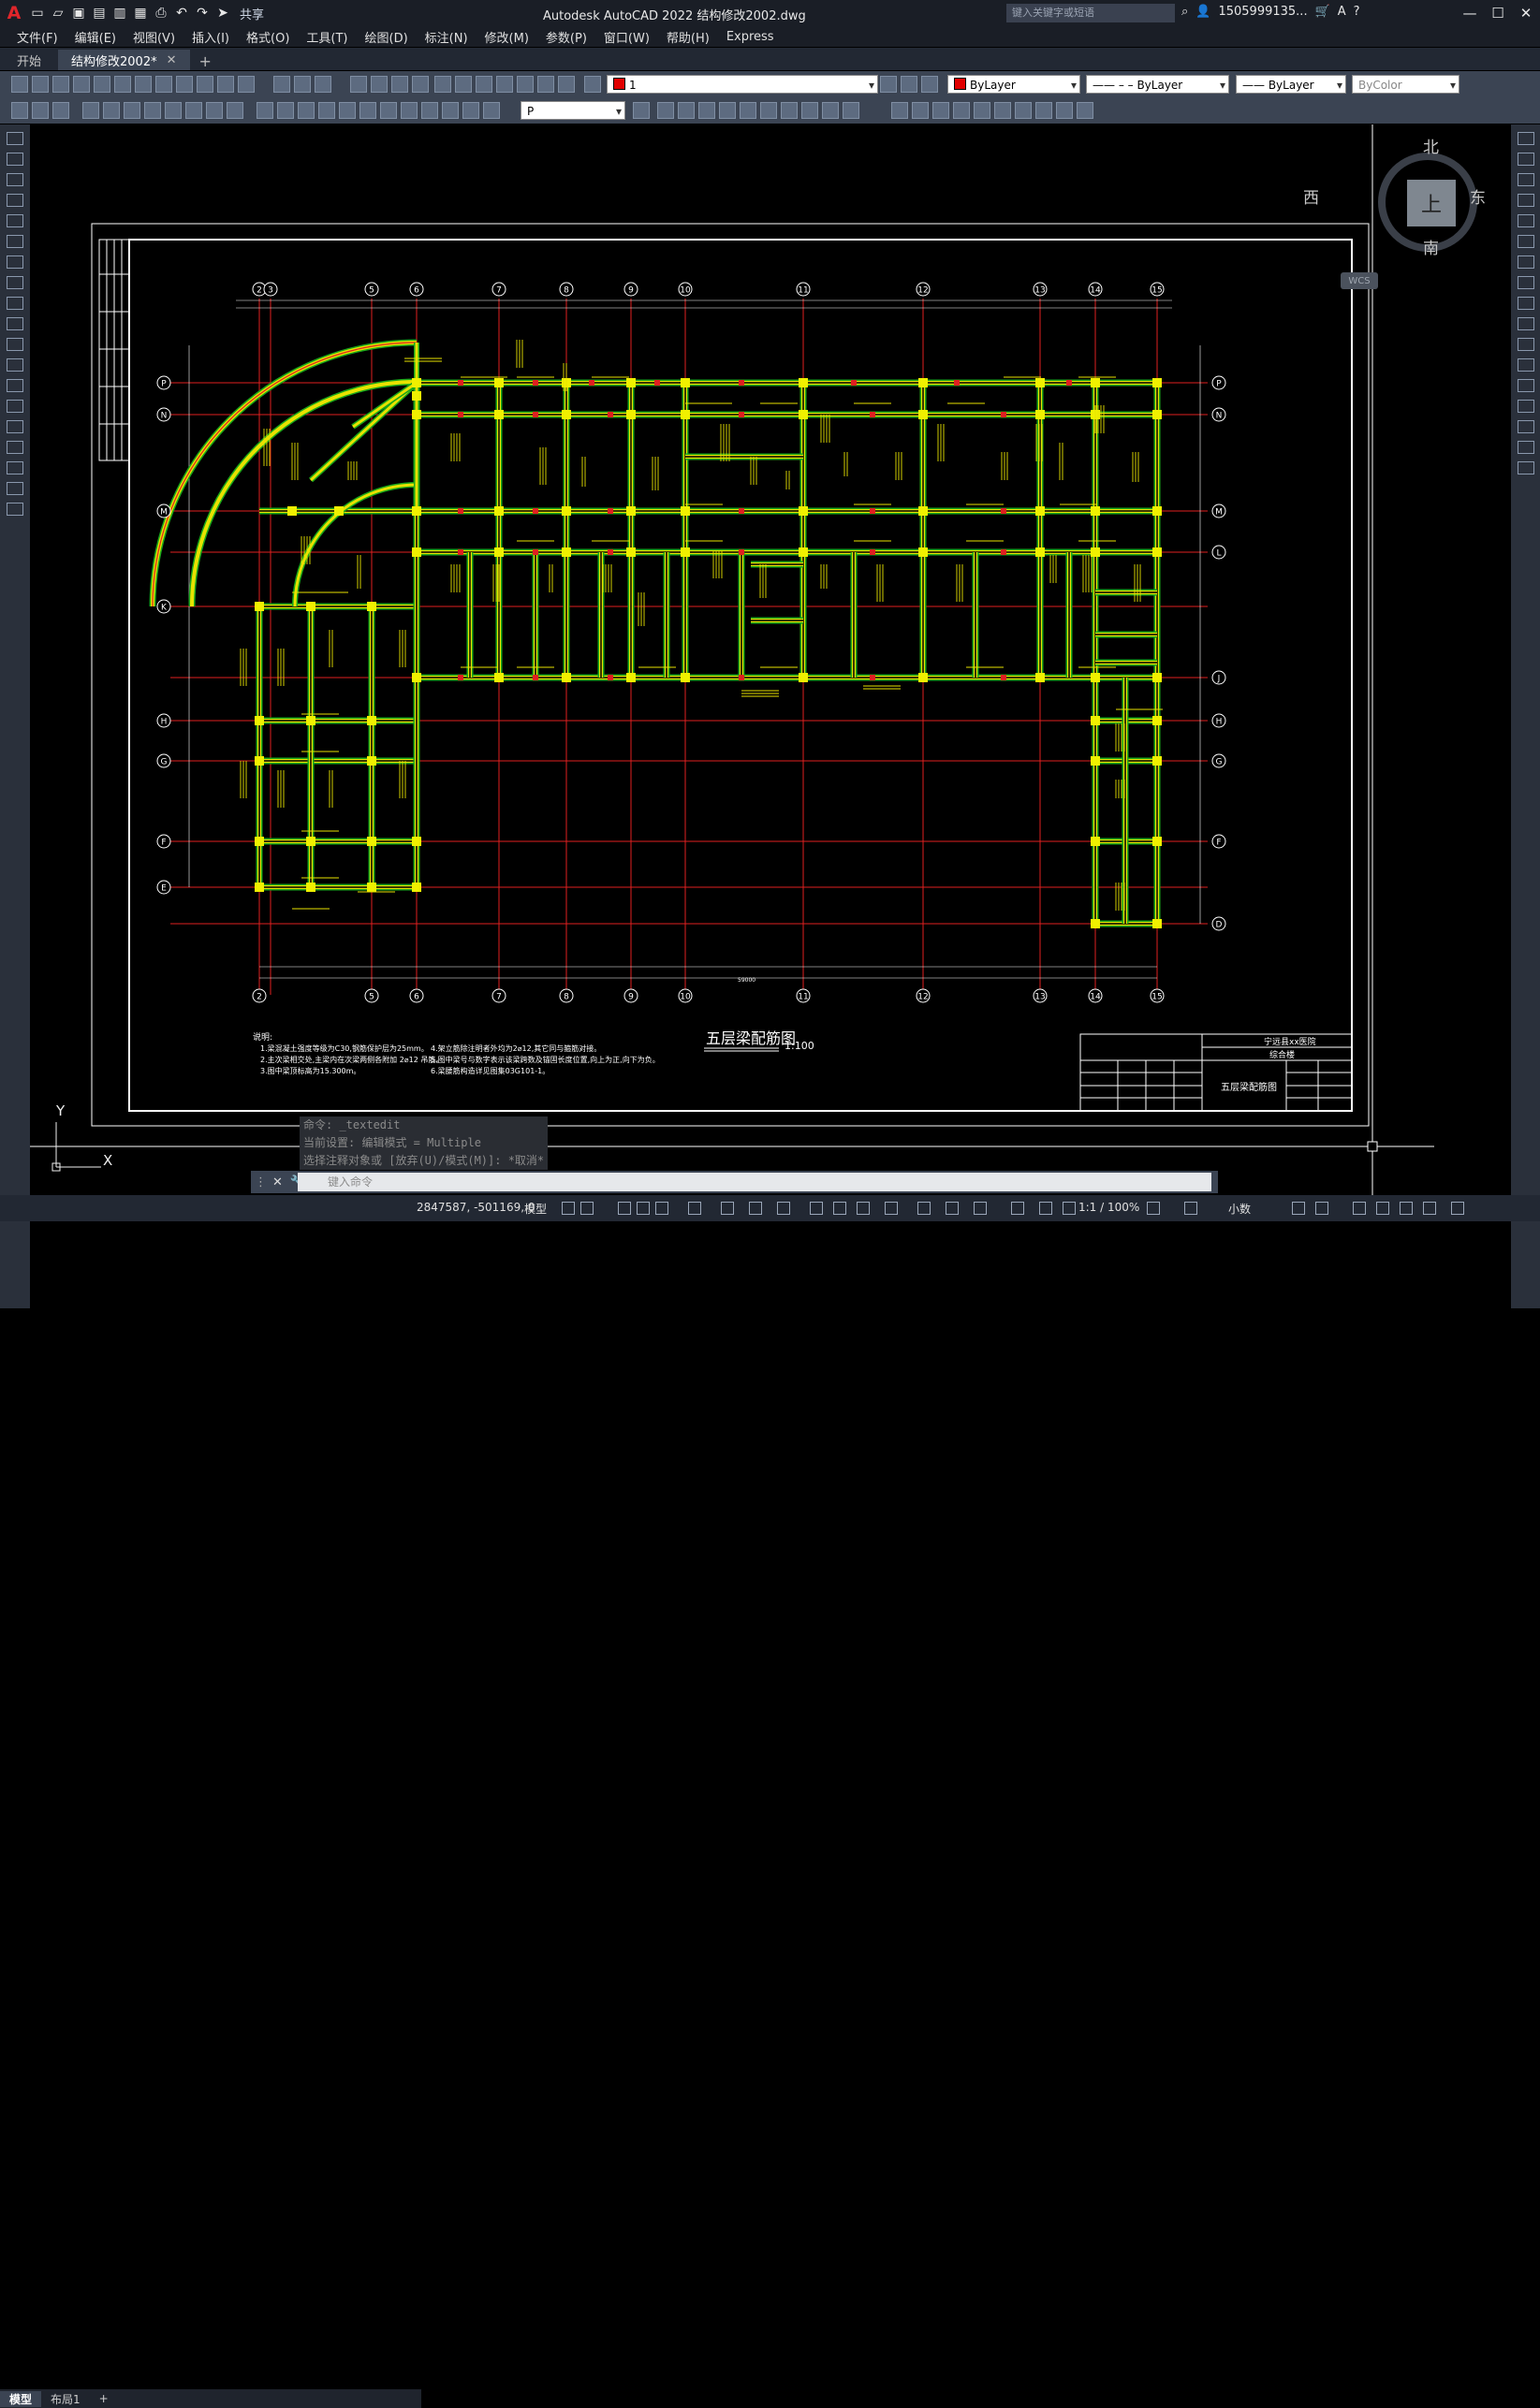 This screenshot has height=2408, width=1540. Describe the element at coordinates (1478, 196) in the screenshot. I see `compass-east: 东` at that location.